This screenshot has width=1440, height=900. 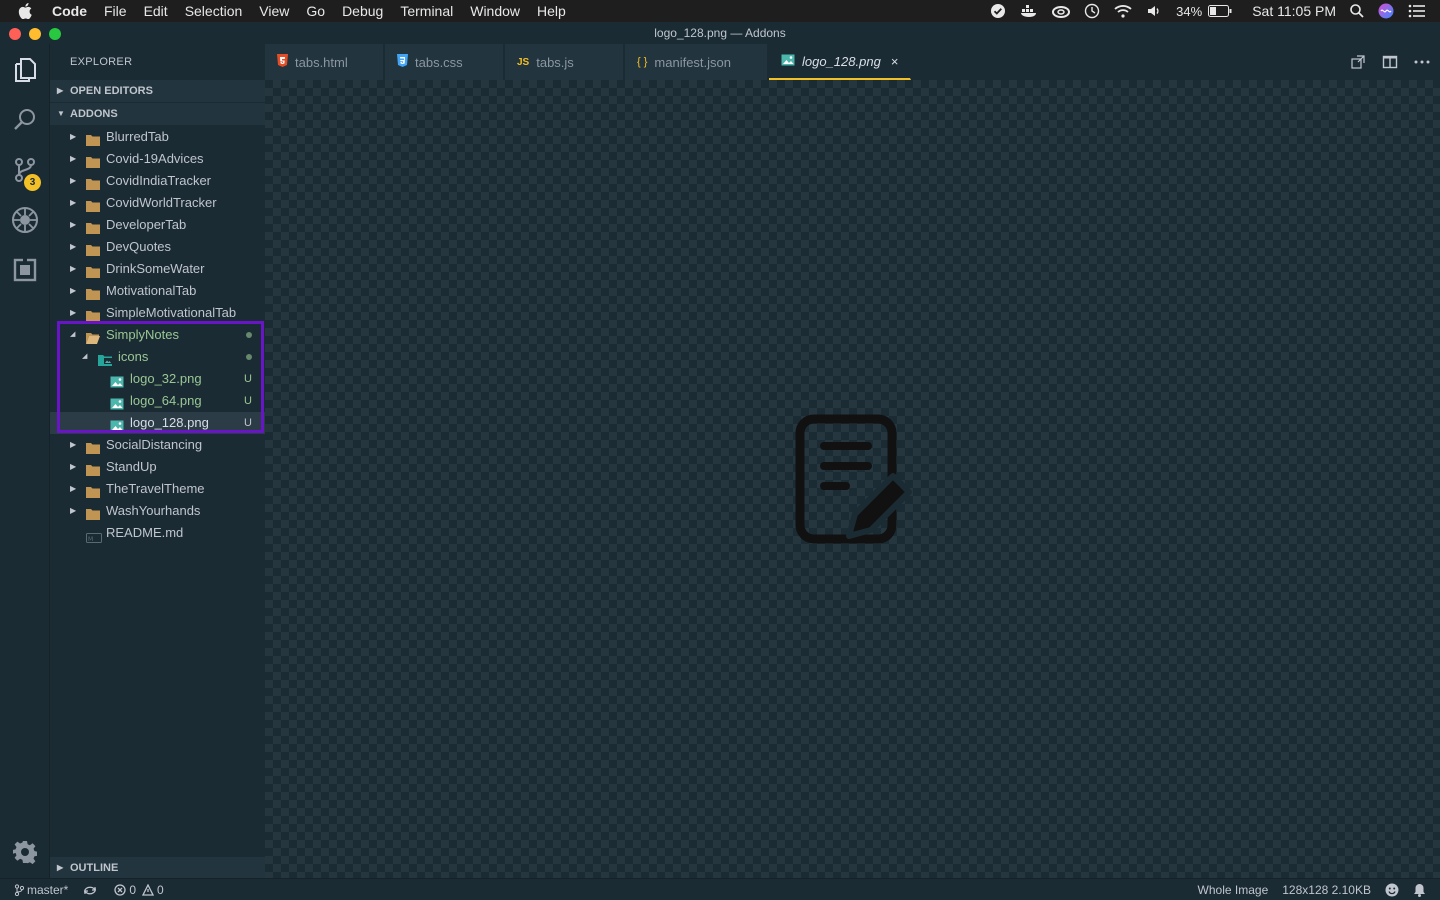 I want to click on search-activity, so click(x=25, y=121).